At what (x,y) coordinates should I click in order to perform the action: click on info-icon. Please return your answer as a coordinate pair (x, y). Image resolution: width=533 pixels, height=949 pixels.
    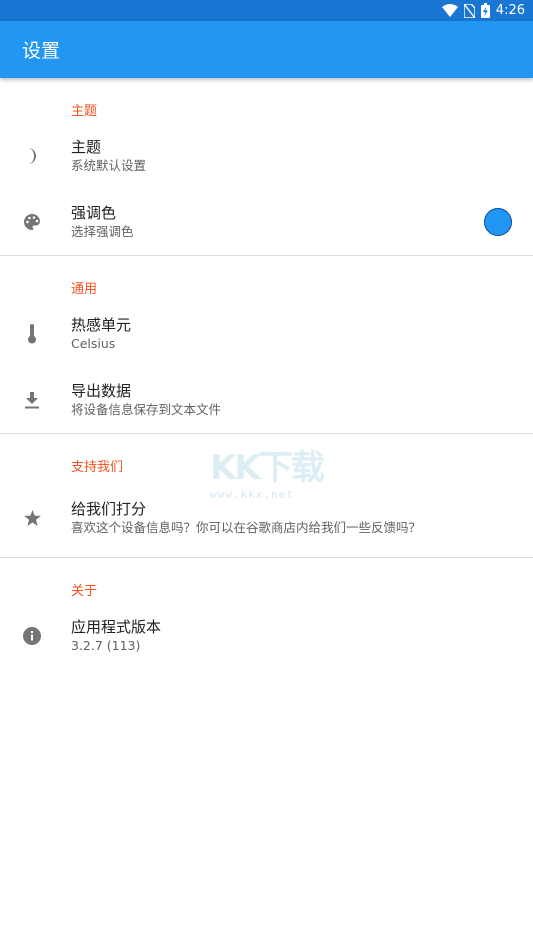
    Looking at the image, I should click on (32, 636).